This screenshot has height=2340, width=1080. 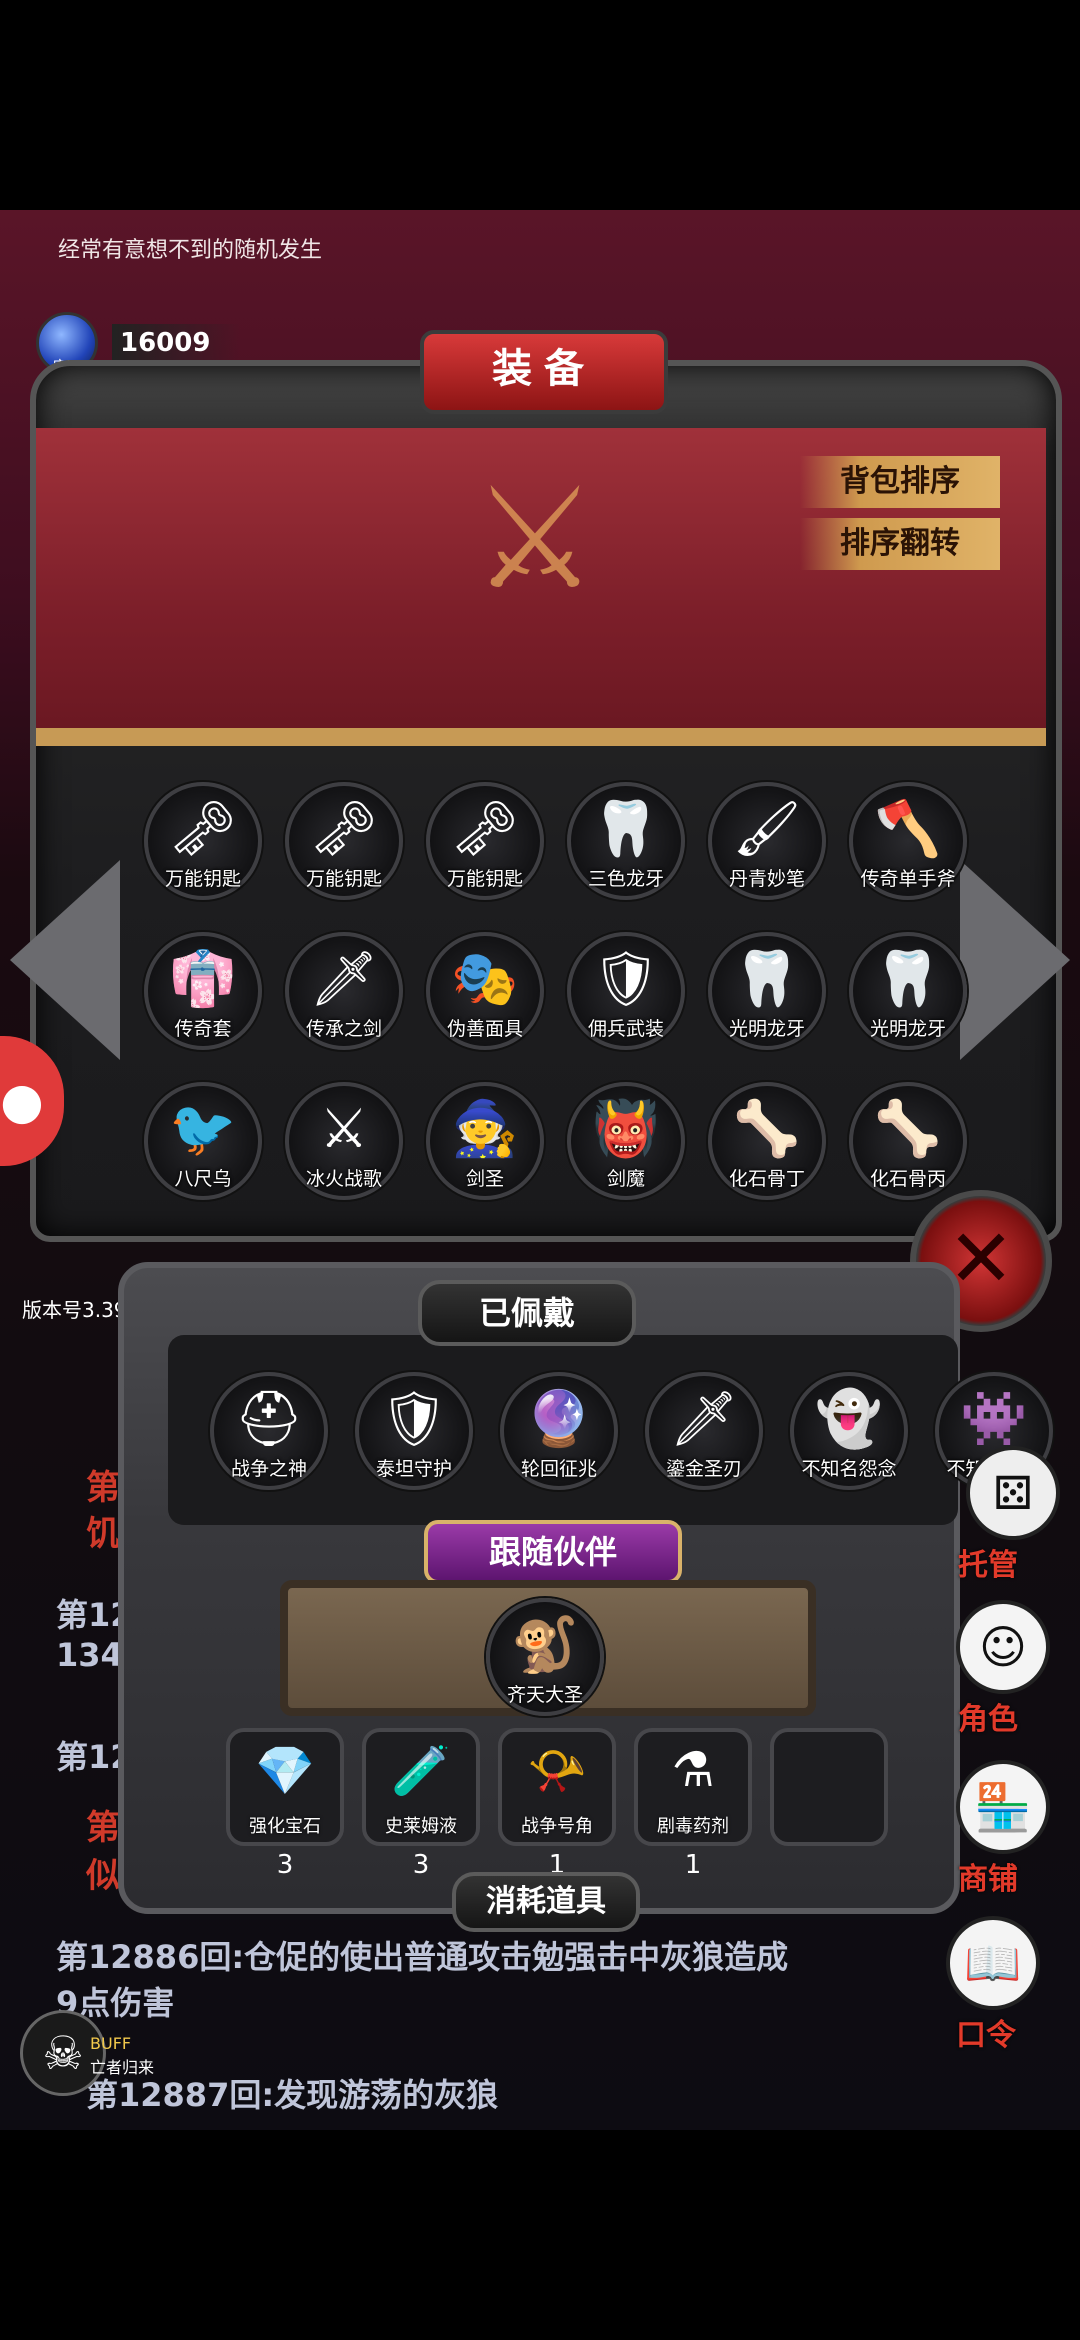 What do you see at coordinates (269, 1431) in the screenshot?
I see `worn-slot: ⛑ 战争之神` at bounding box center [269, 1431].